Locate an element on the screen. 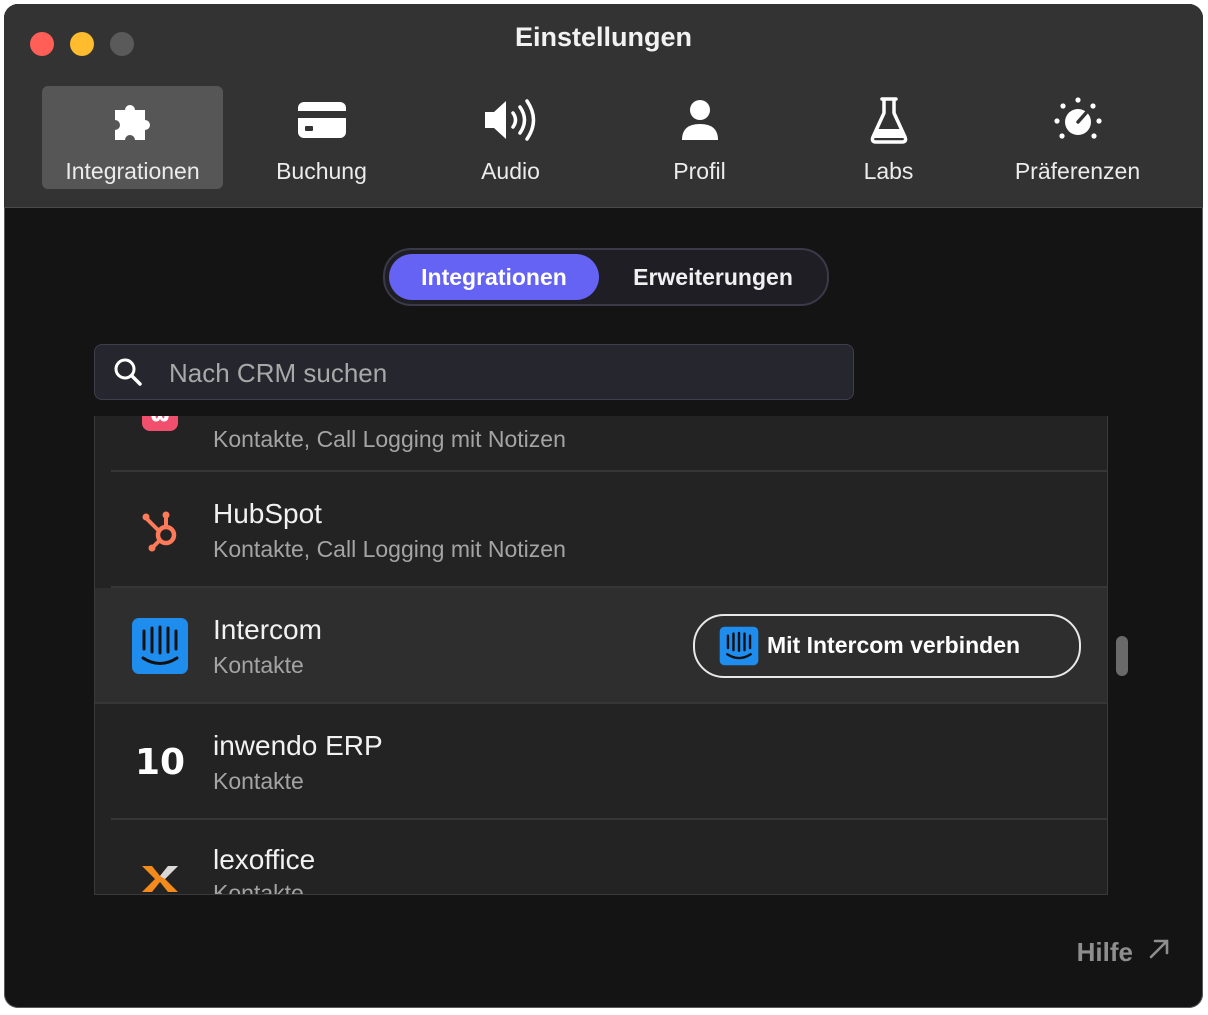 This screenshot has width=1208, height=1015. credit-card-icon is located at coordinates (321, 120).